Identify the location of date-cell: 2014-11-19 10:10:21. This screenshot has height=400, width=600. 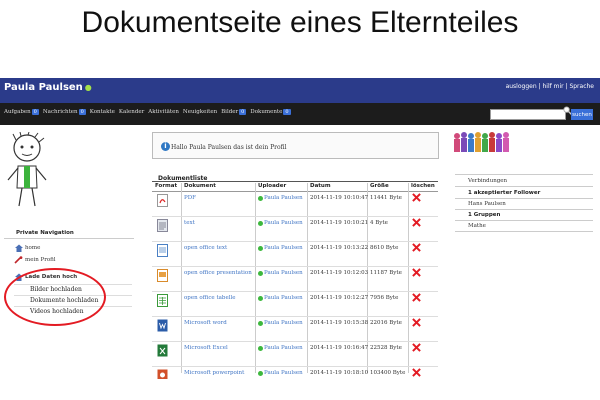
(339, 223).